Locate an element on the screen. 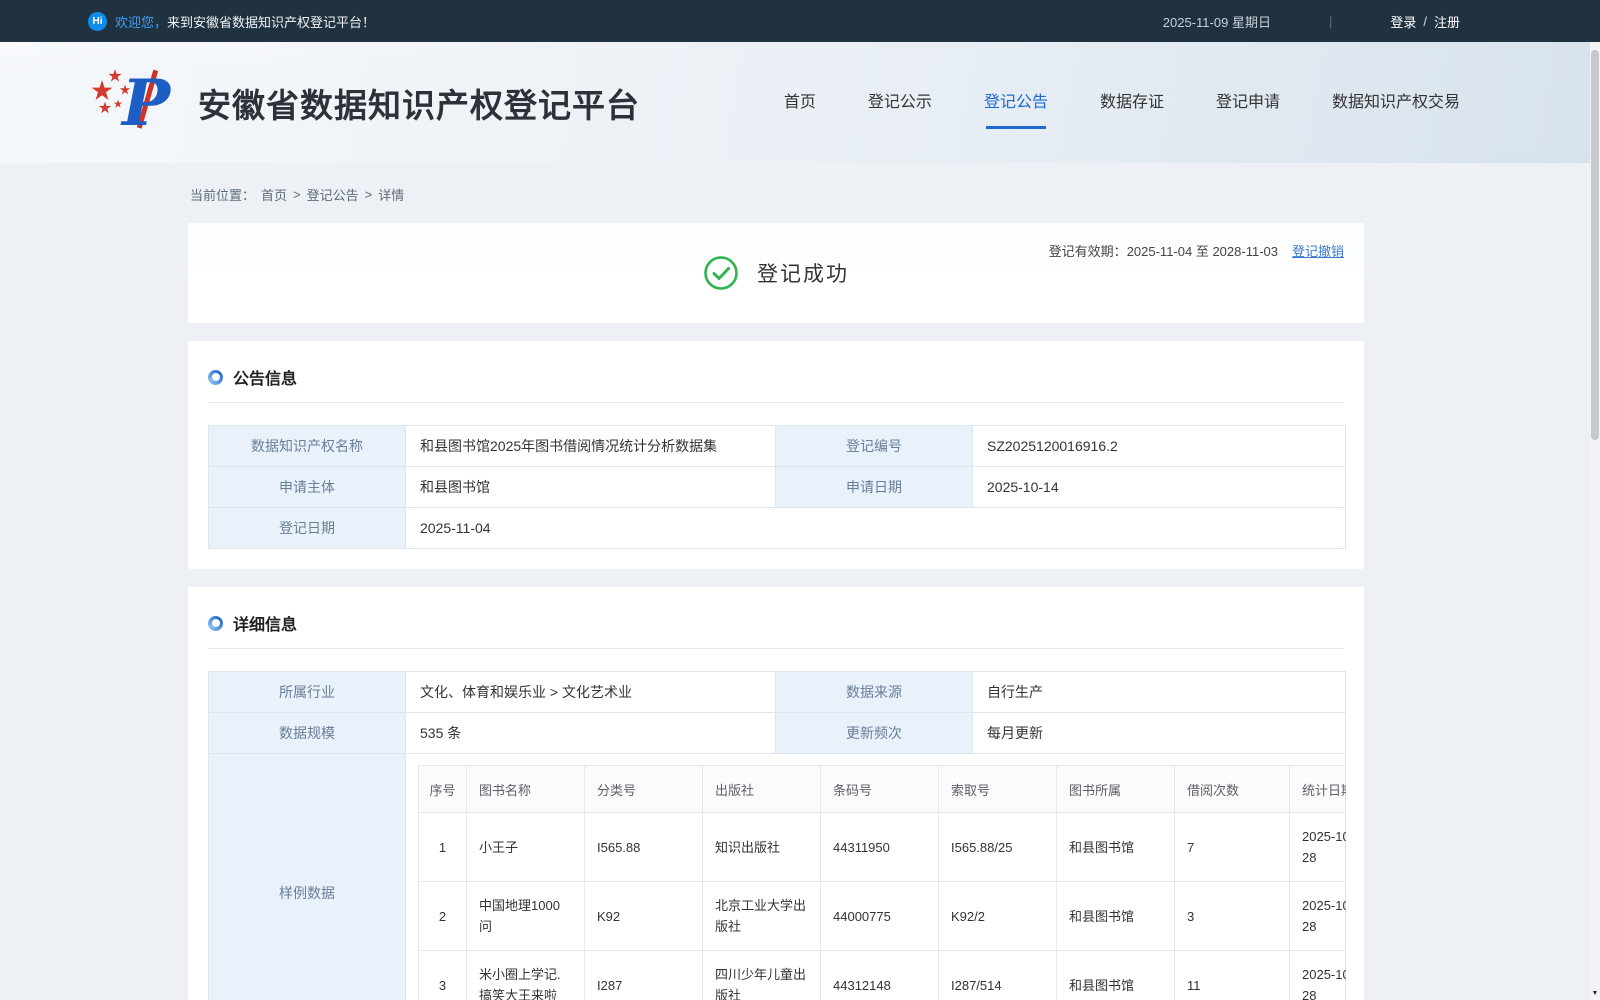  cell: 44312148 is located at coordinates (879, 975).